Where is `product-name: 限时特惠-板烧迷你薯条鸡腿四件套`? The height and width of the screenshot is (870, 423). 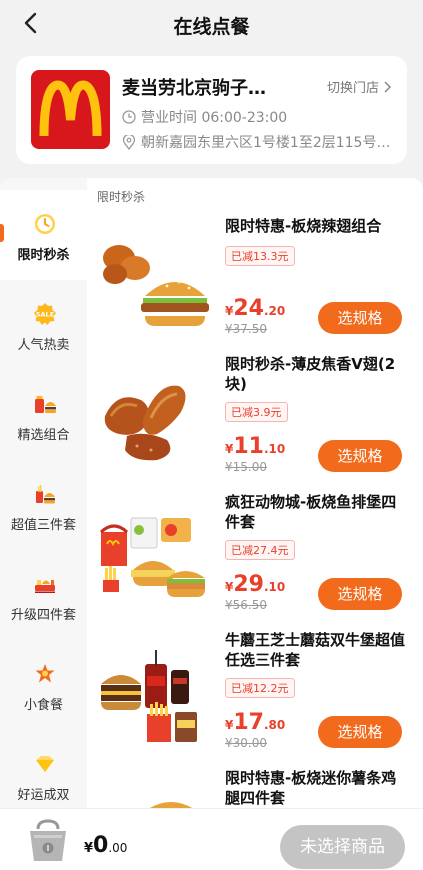
product-name: 限时特惠-板烧迷你薯条鸡腿四件套 is located at coordinates (311, 788).